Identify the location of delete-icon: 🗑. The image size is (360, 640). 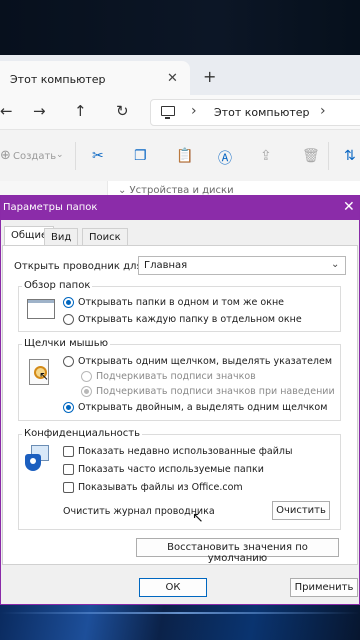
(311, 156).